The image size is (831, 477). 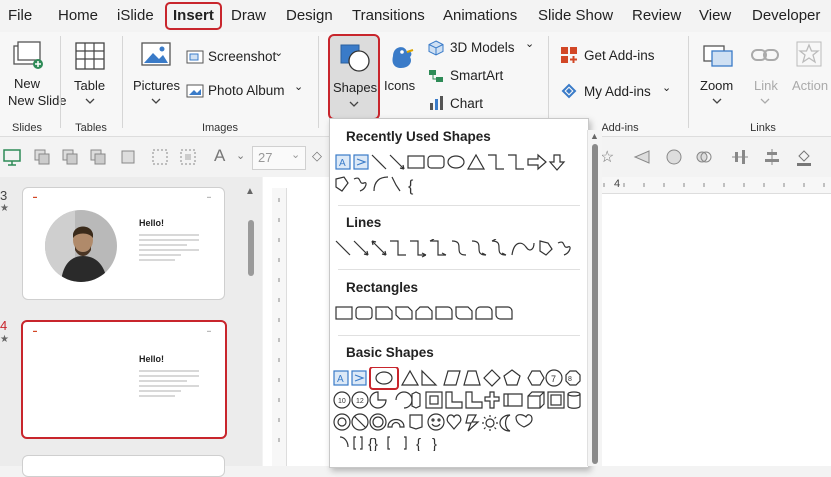 I want to click on zoom-button: Zoom, so click(x=716, y=85).